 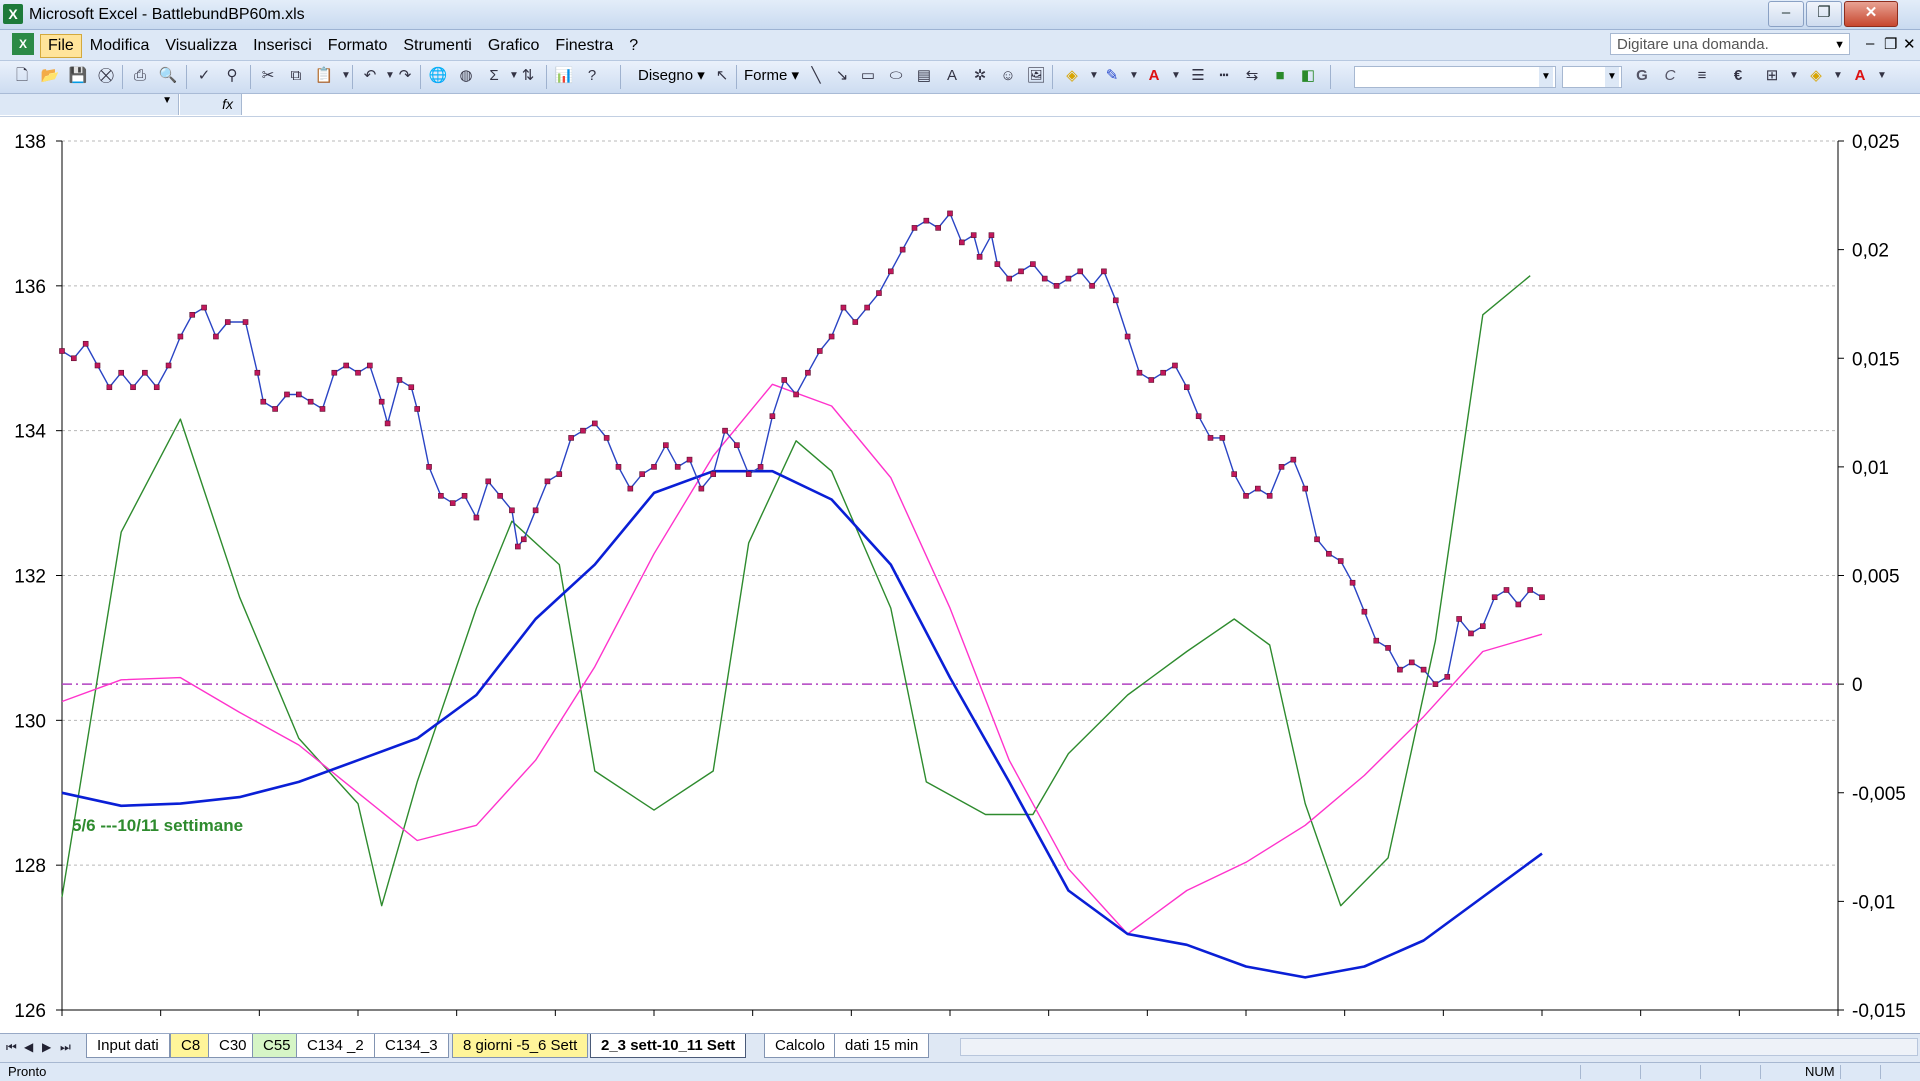 I want to click on tab-c134-3: C134_3, so click(x=411, y=1046).